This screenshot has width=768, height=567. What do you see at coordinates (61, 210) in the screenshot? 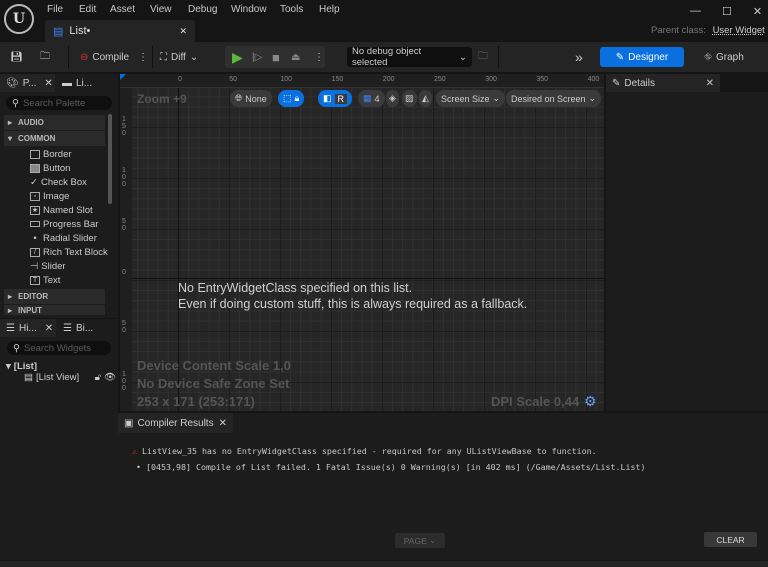
I see `palette-item-named-slot: ★ Named Slot` at bounding box center [61, 210].